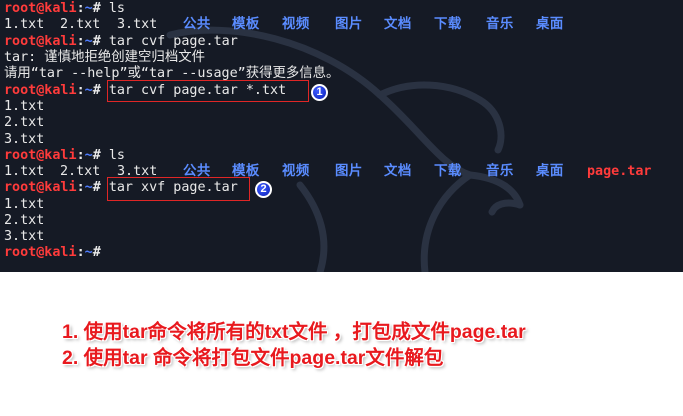 The width and height of the screenshot is (683, 416). I want to click on highlight-box-extract-archive, so click(178, 189).